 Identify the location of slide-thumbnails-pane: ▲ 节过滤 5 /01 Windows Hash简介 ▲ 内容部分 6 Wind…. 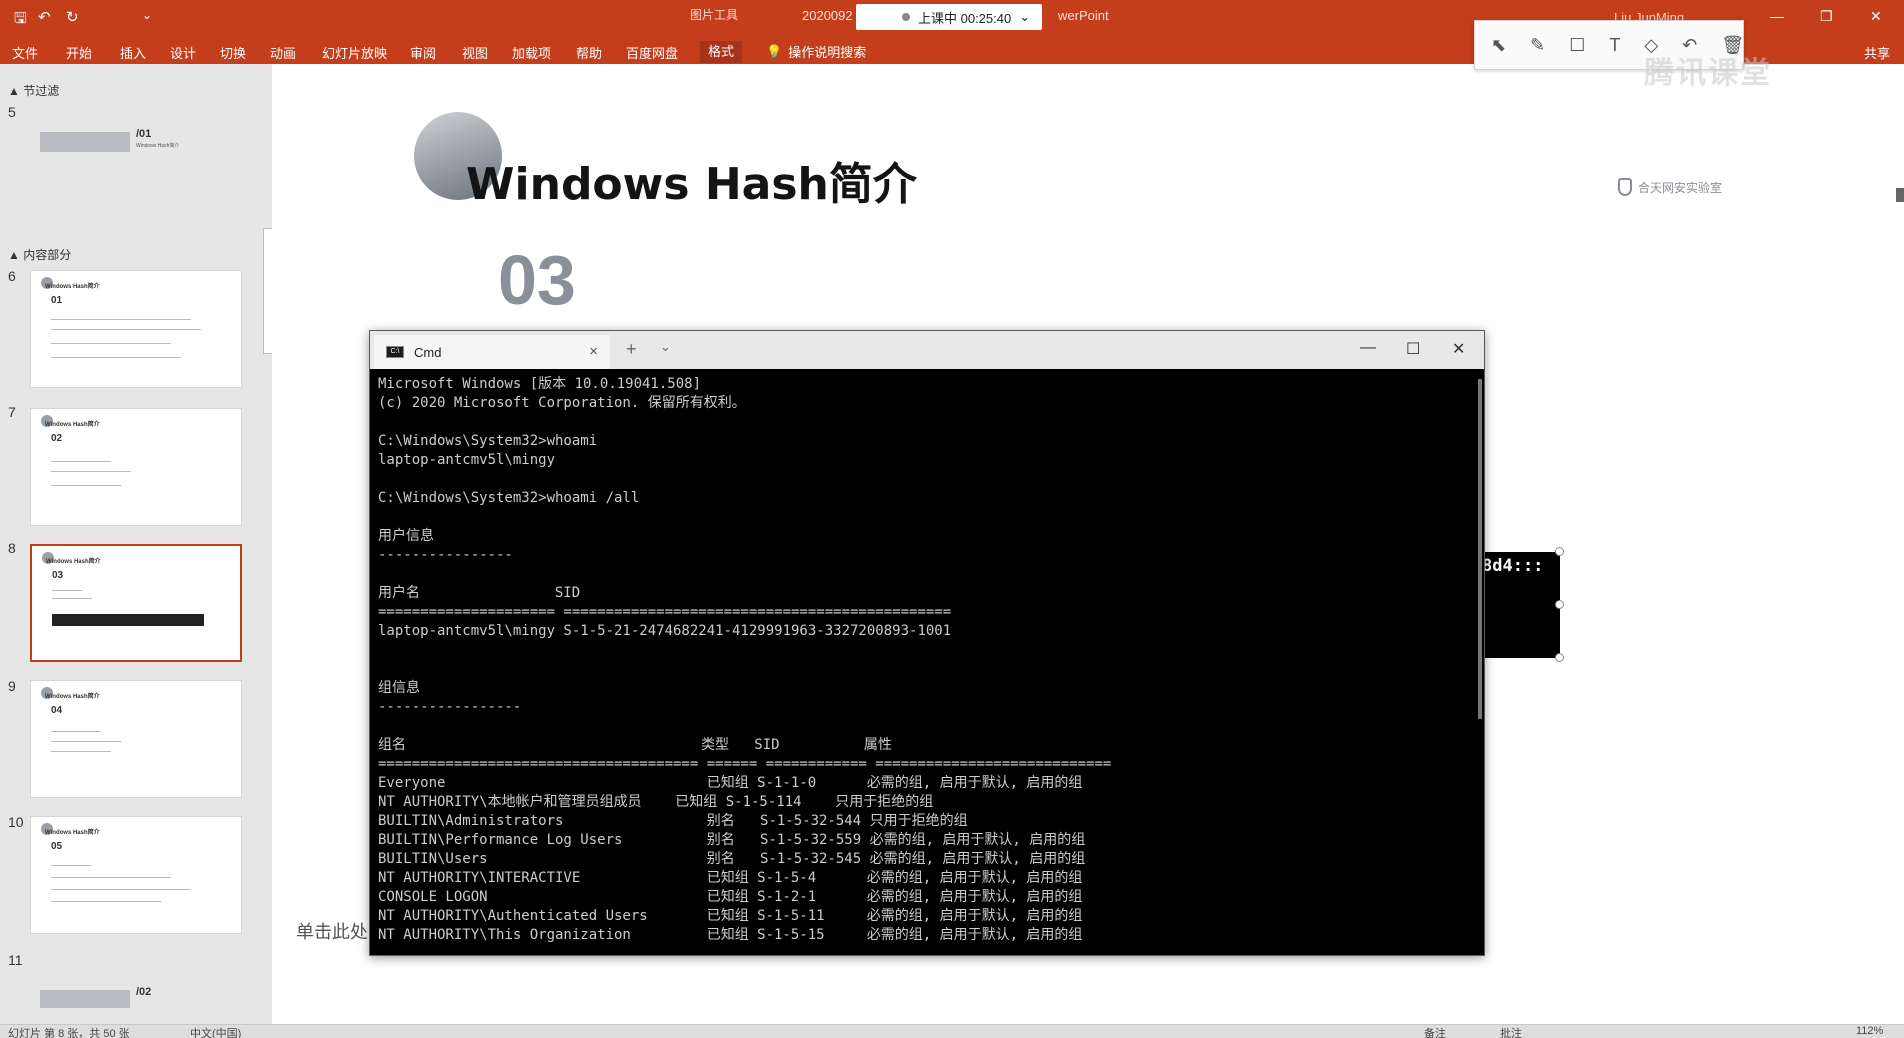
(137, 544).